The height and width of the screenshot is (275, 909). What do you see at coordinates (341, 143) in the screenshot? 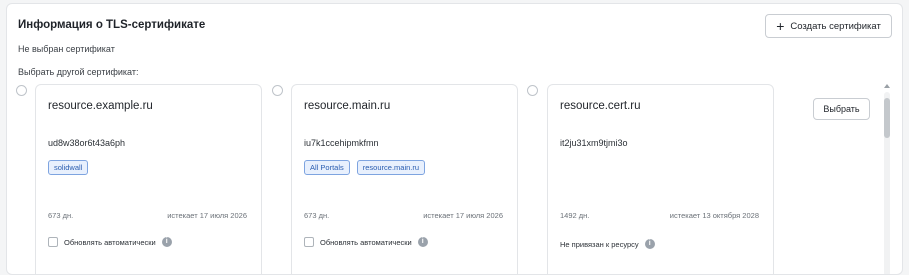
I see `certificate-id: iu7k1ccehipmkfmn` at bounding box center [341, 143].